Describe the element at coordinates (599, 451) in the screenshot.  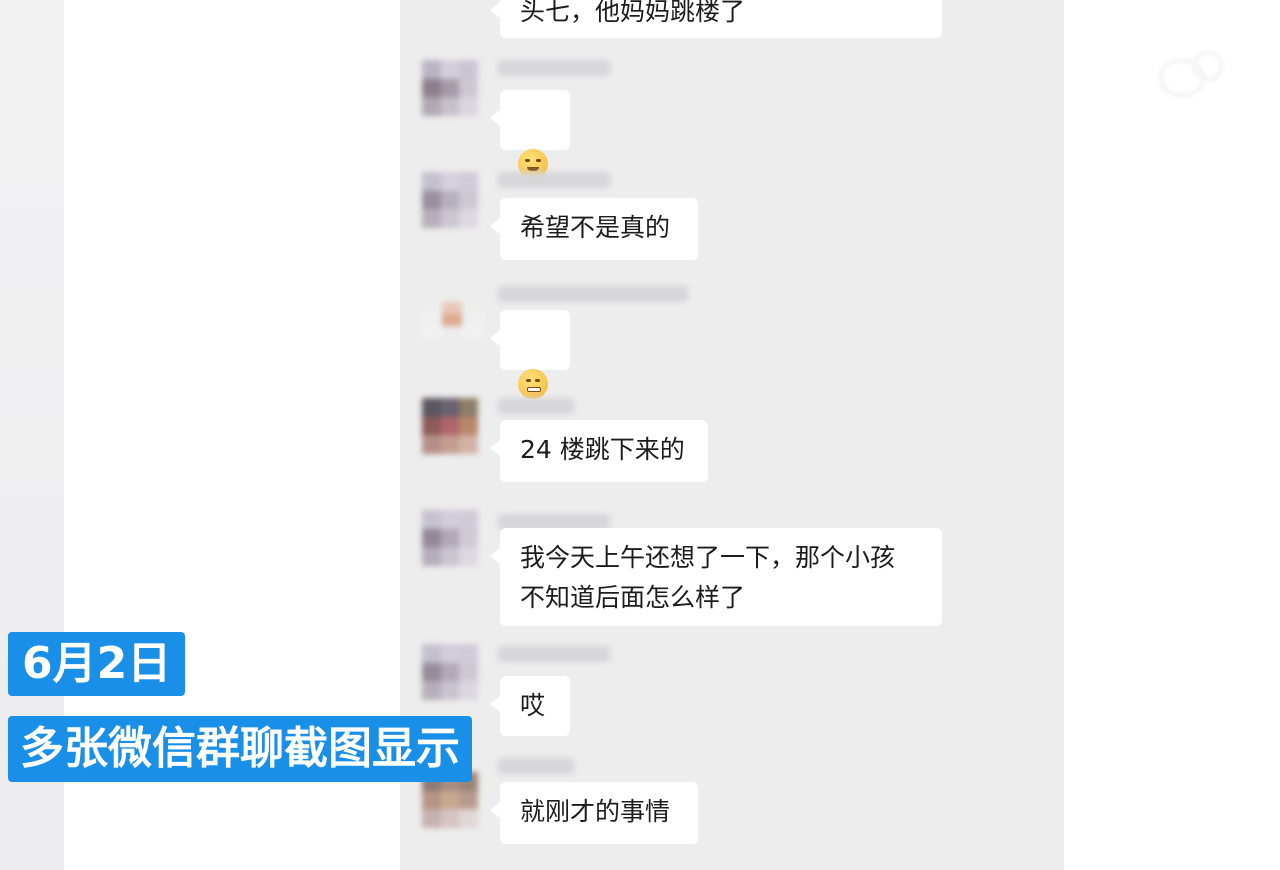
I see `message-bubble: 24 楼跳下来的` at that location.